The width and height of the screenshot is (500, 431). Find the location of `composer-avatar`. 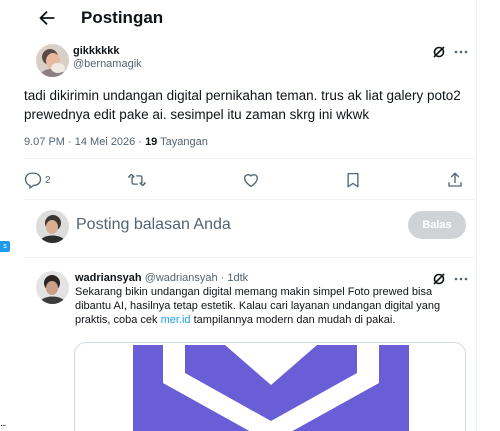

composer-avatar is located at coordinates (52, 226).